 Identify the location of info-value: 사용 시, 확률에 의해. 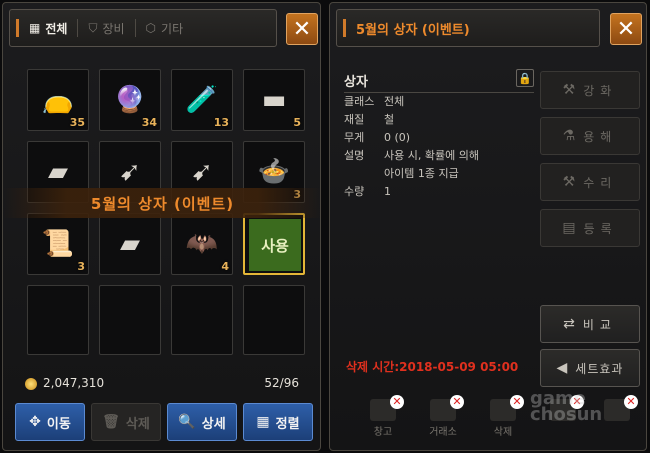
(431, 155).